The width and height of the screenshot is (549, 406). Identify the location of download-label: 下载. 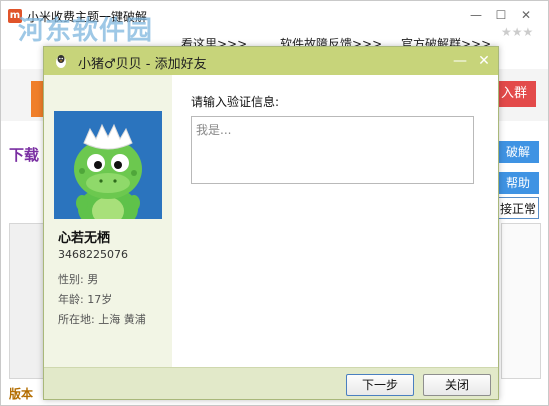
(24, 155).